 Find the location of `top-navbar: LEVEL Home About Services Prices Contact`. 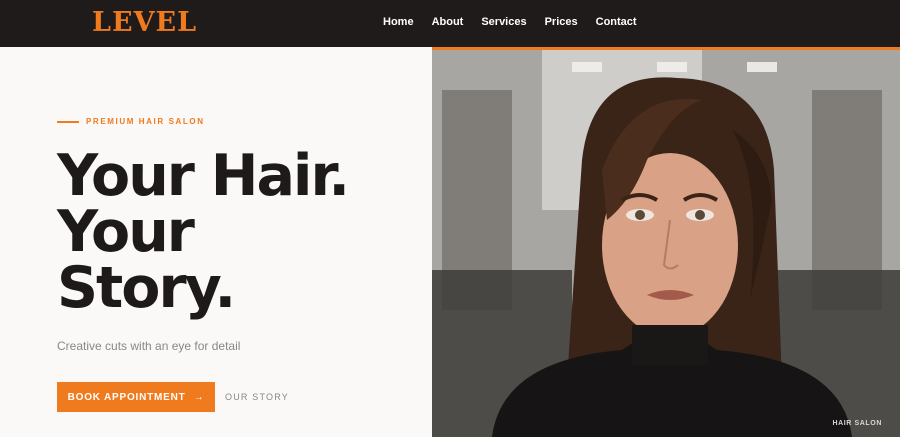

top-navbar: LEVEL Home About Services Prices Contact is located at coordinates (450, 23).